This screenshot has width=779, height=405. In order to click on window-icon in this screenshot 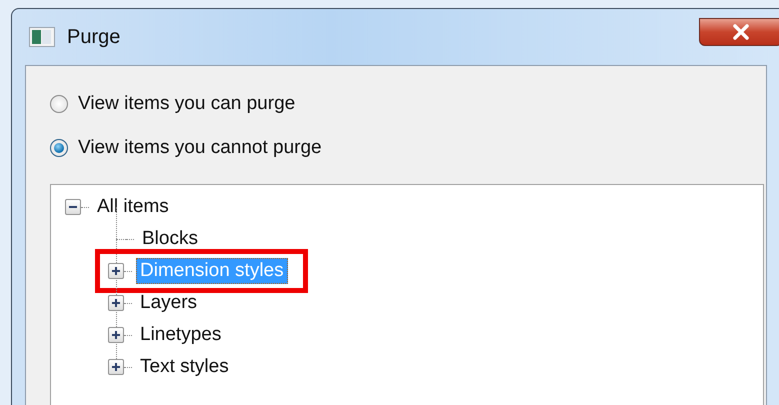, I will do `click(42, 37)`.